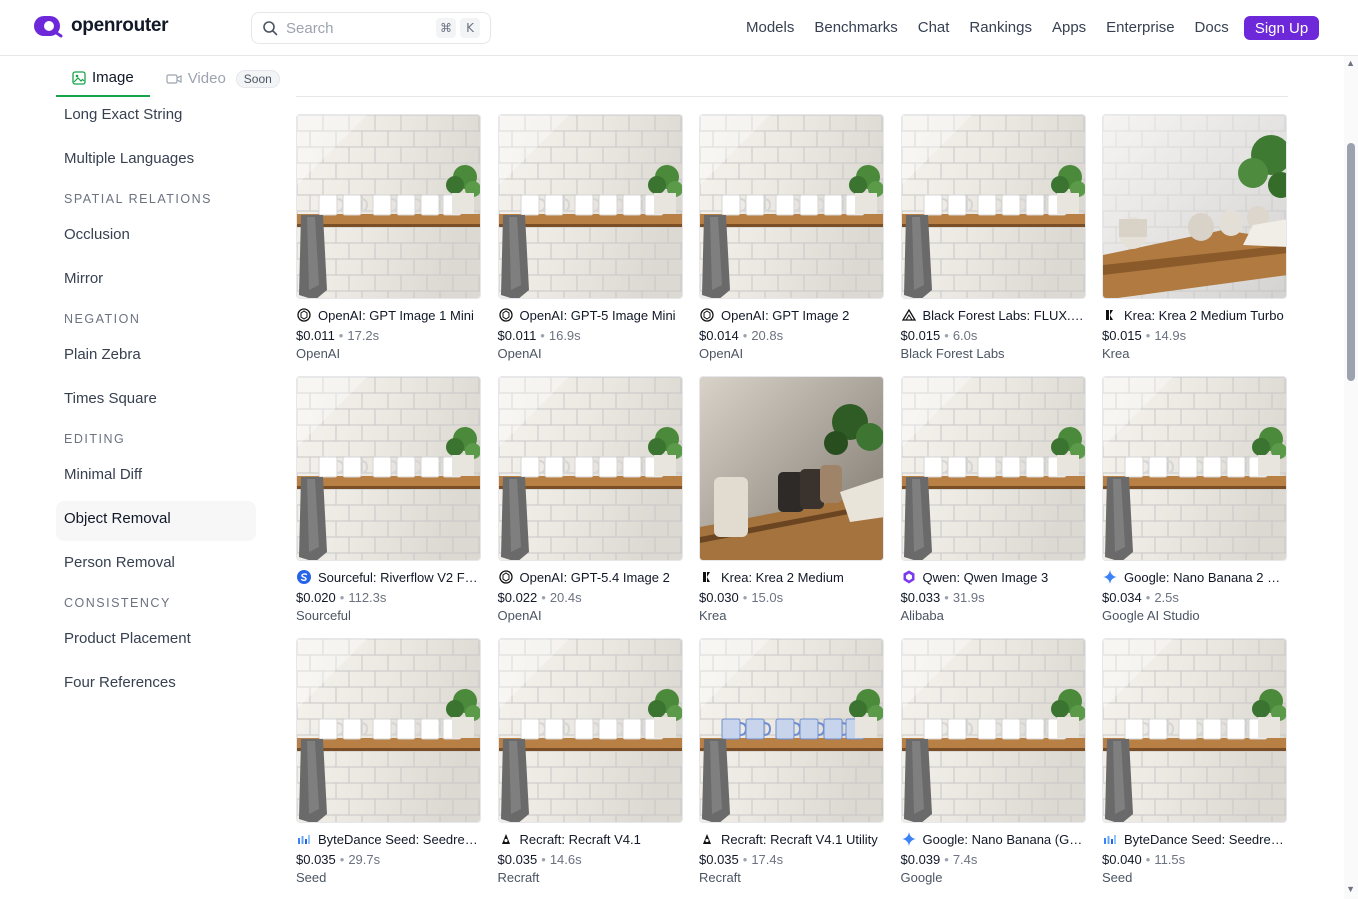 This screenshot has height=899, width=1358. I want to click on generation-time: 2.5s, so click(1166, 597).